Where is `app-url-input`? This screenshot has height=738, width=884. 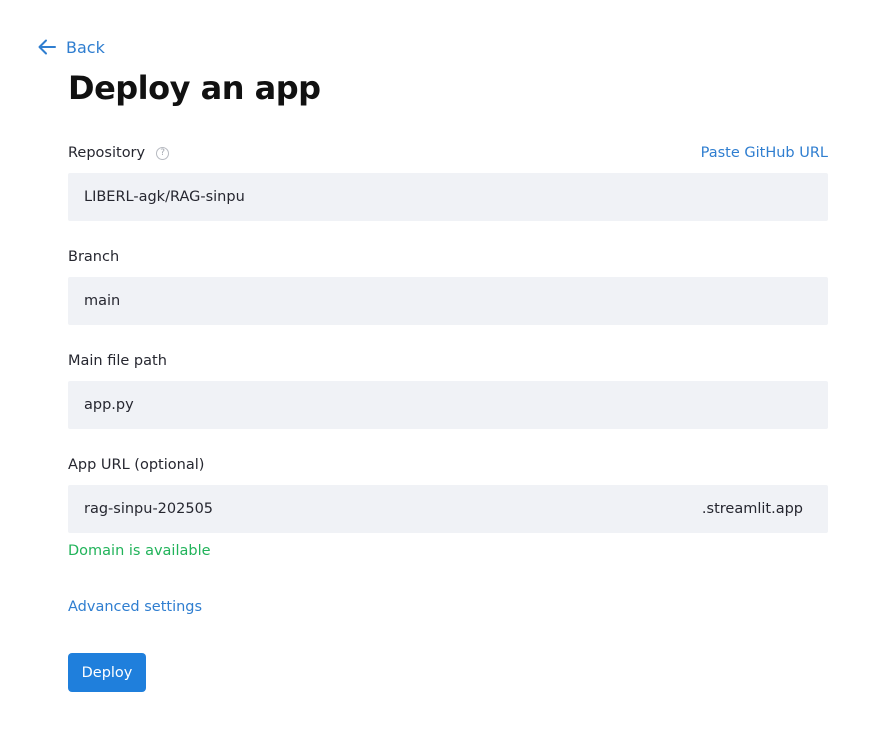 app-url-input is located at coordinates (334, 509).